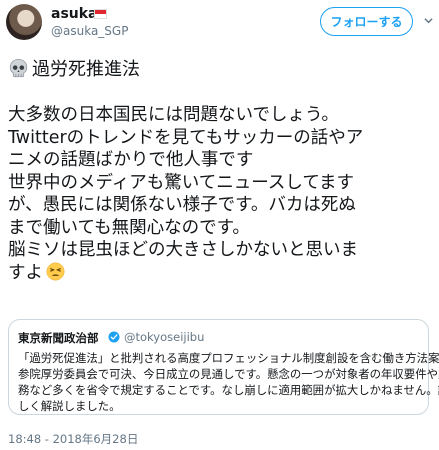 This screenshot has width=439, height=450. I want to click on quoted-user-handle: @tokyoseijibu, so click(164, 337).